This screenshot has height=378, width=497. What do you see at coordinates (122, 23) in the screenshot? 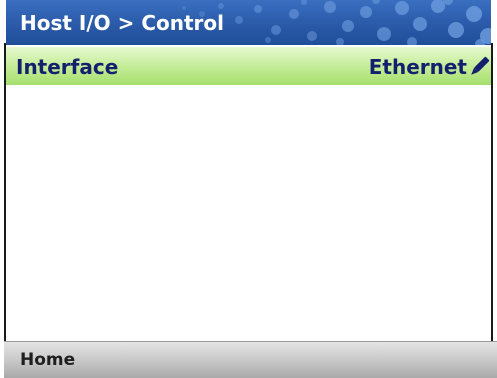
I see `page-title: Host I/O > Control` at bounding box center [122, 23].